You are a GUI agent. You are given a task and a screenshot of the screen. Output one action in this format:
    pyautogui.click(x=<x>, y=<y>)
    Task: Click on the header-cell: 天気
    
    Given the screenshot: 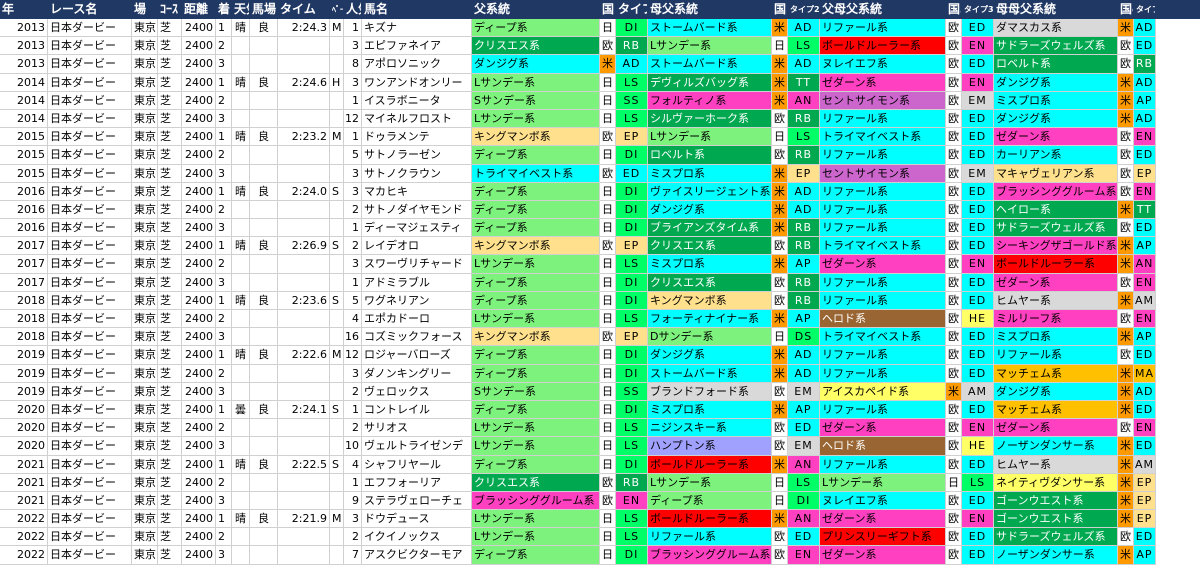 What is the action you would take?
    pyautogui.click(x=241, y=9)
    